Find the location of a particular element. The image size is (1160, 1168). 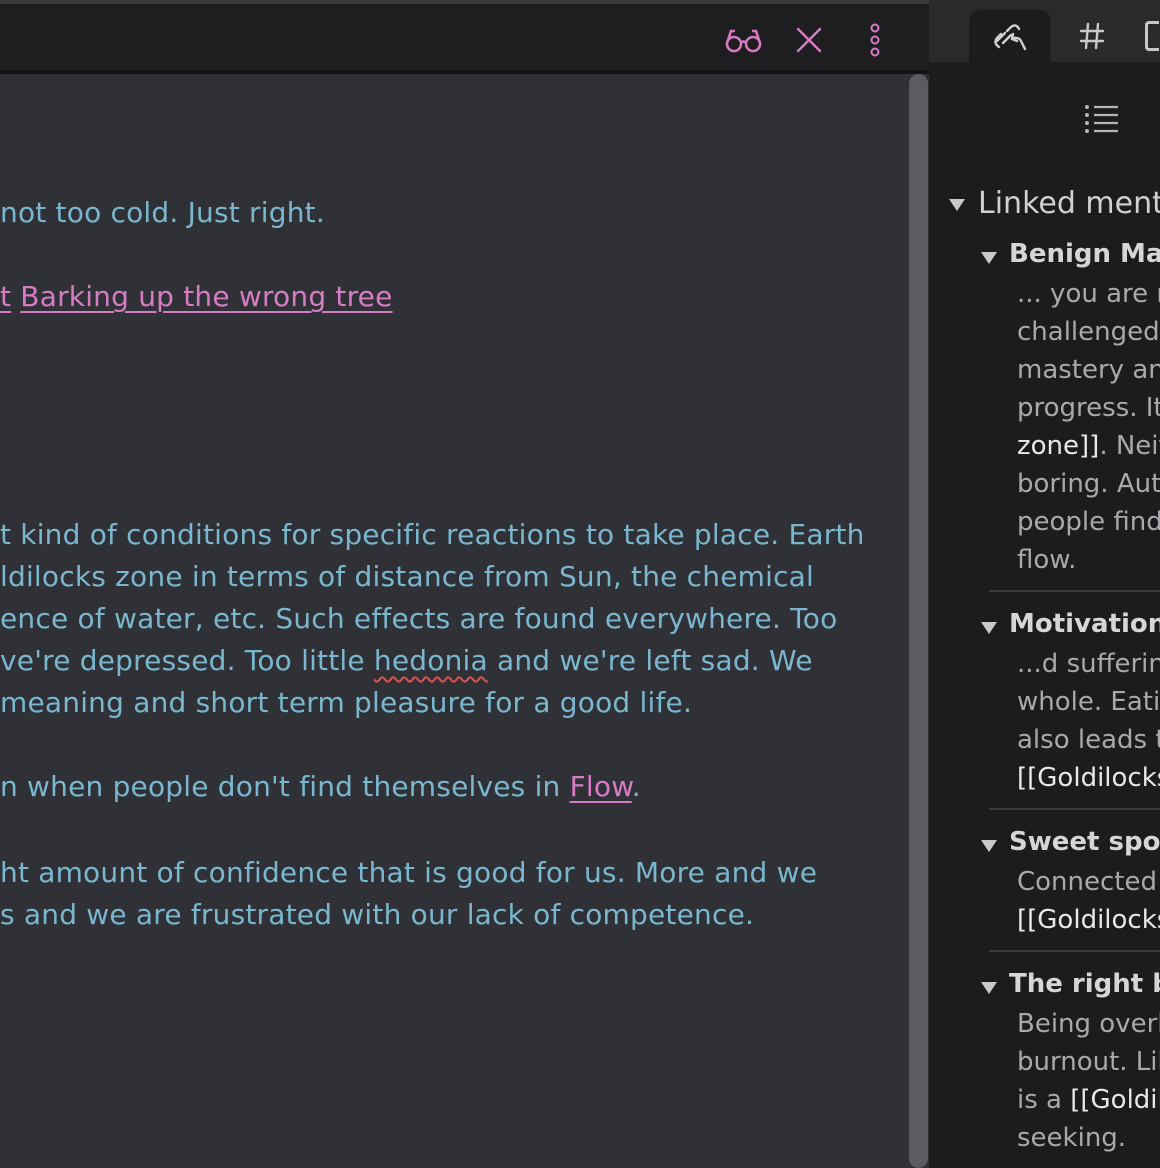

backlink-context: people find is located at coordinates (1088, 522).